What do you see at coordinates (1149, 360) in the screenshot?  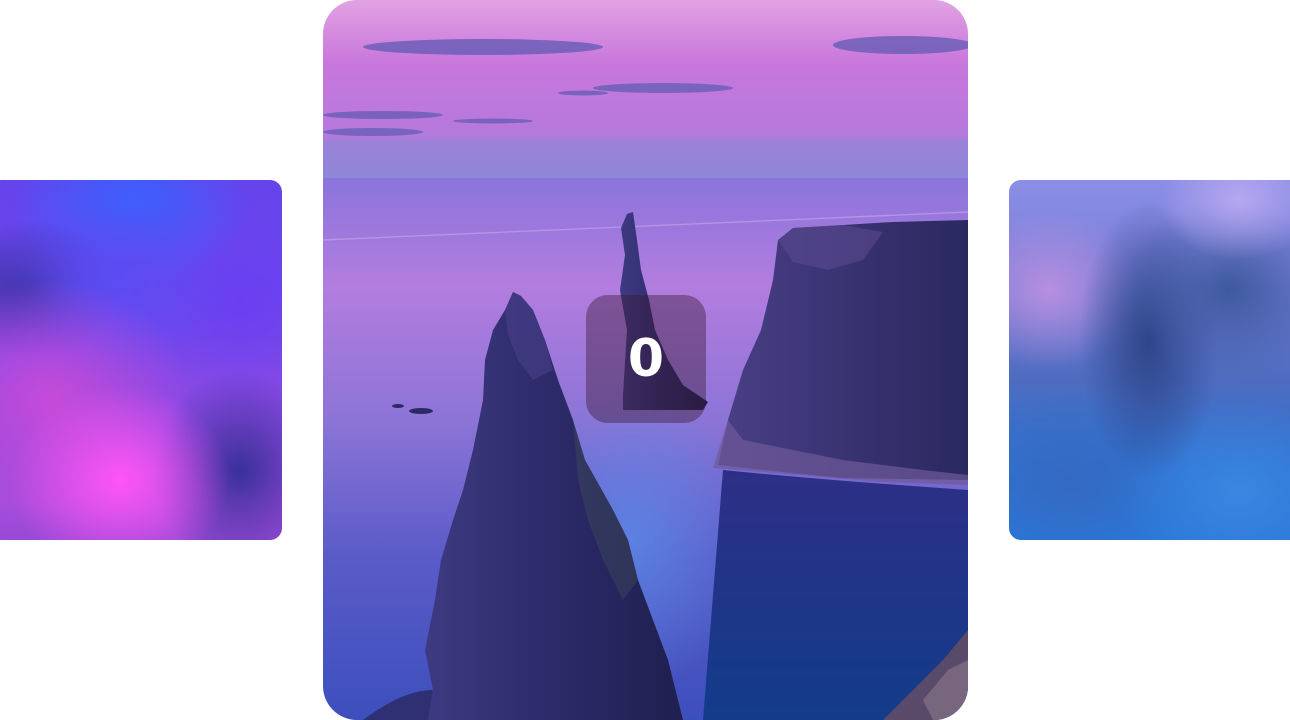 I see `carousel-slide-next` at bounding box center [1149, 360].